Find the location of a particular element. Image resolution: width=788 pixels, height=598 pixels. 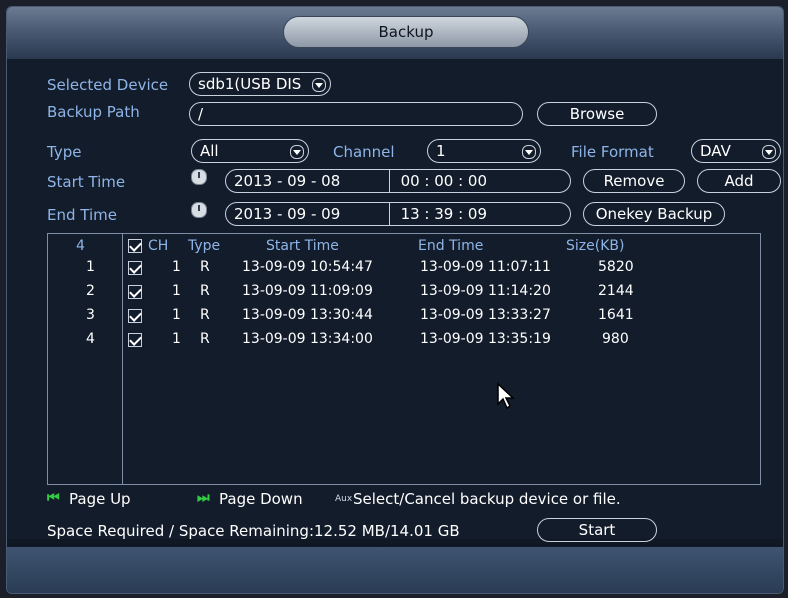

row-number: 1 is located at coordinates (90, 267).